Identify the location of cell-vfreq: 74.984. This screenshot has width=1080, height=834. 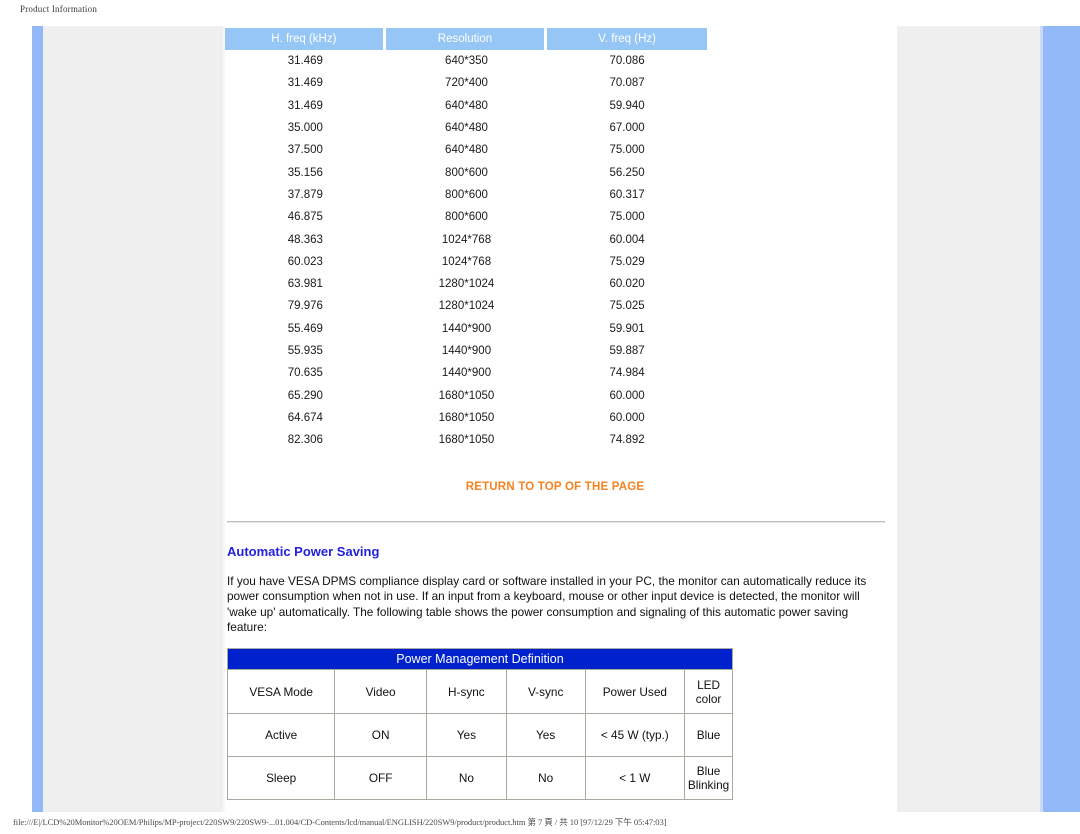
(627, 373).